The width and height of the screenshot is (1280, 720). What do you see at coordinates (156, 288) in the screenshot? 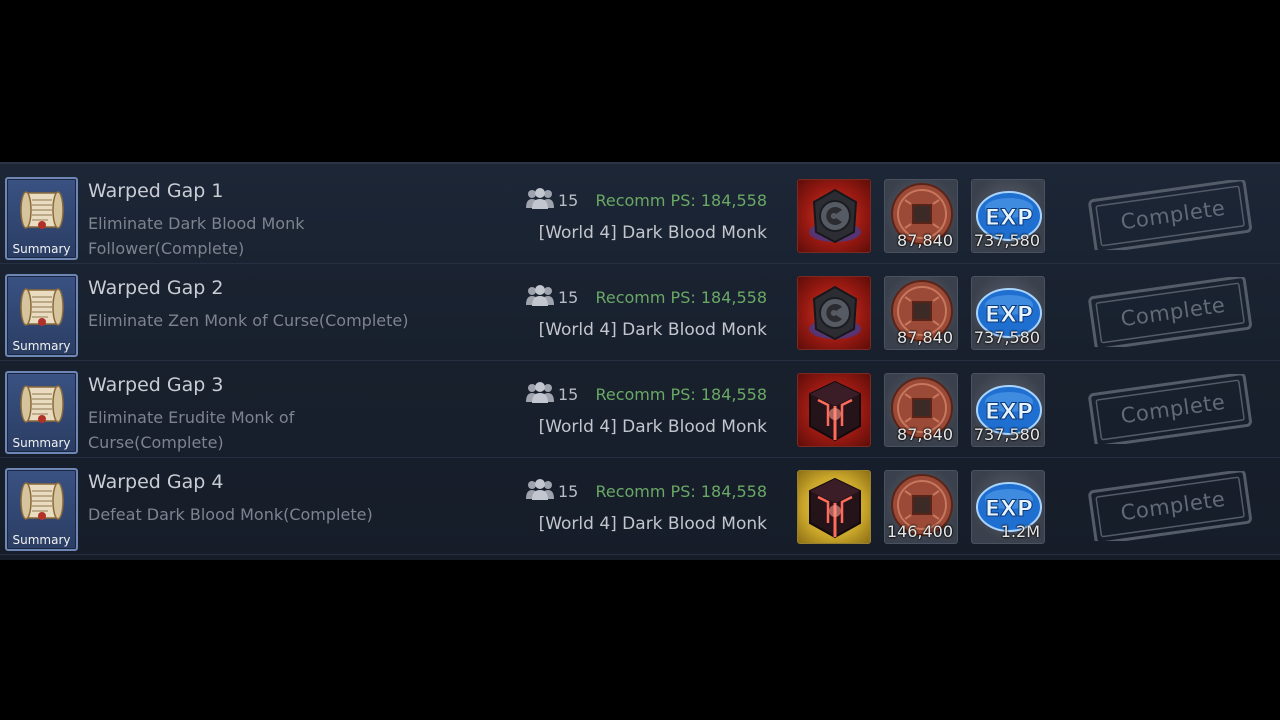
I see `quest-title: Warped Gap 2` at bounding box center [156, 288].